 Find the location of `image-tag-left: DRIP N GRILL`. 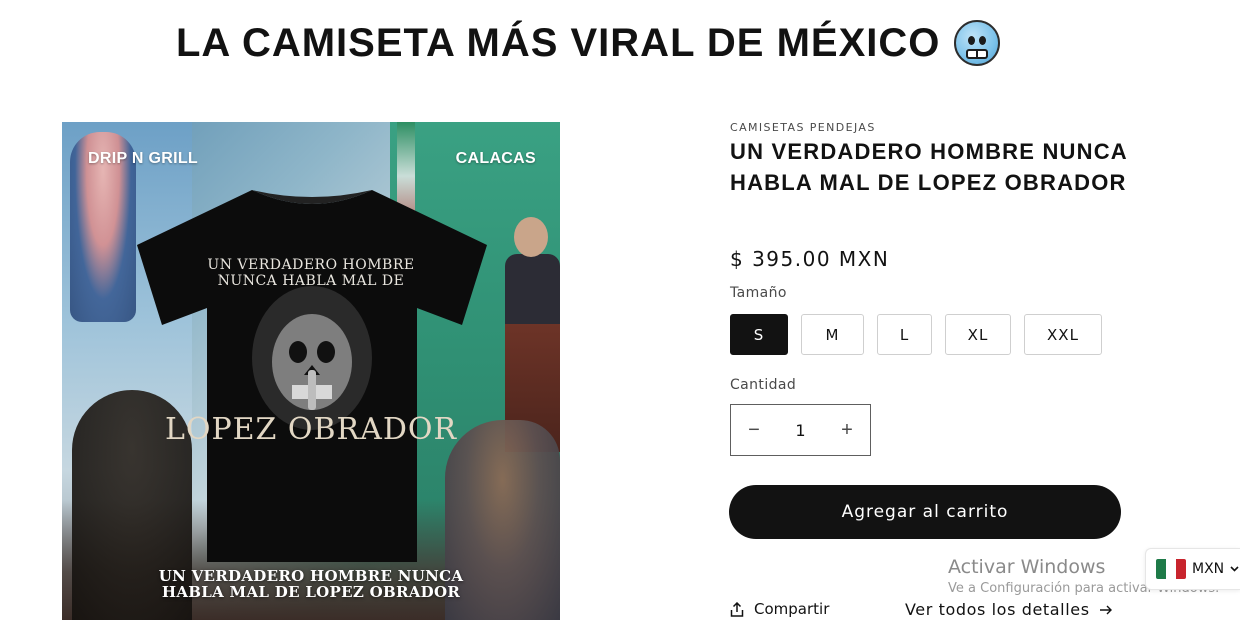

image-tag-left: DRIP N GRILL is located at coordinates (143, 158).